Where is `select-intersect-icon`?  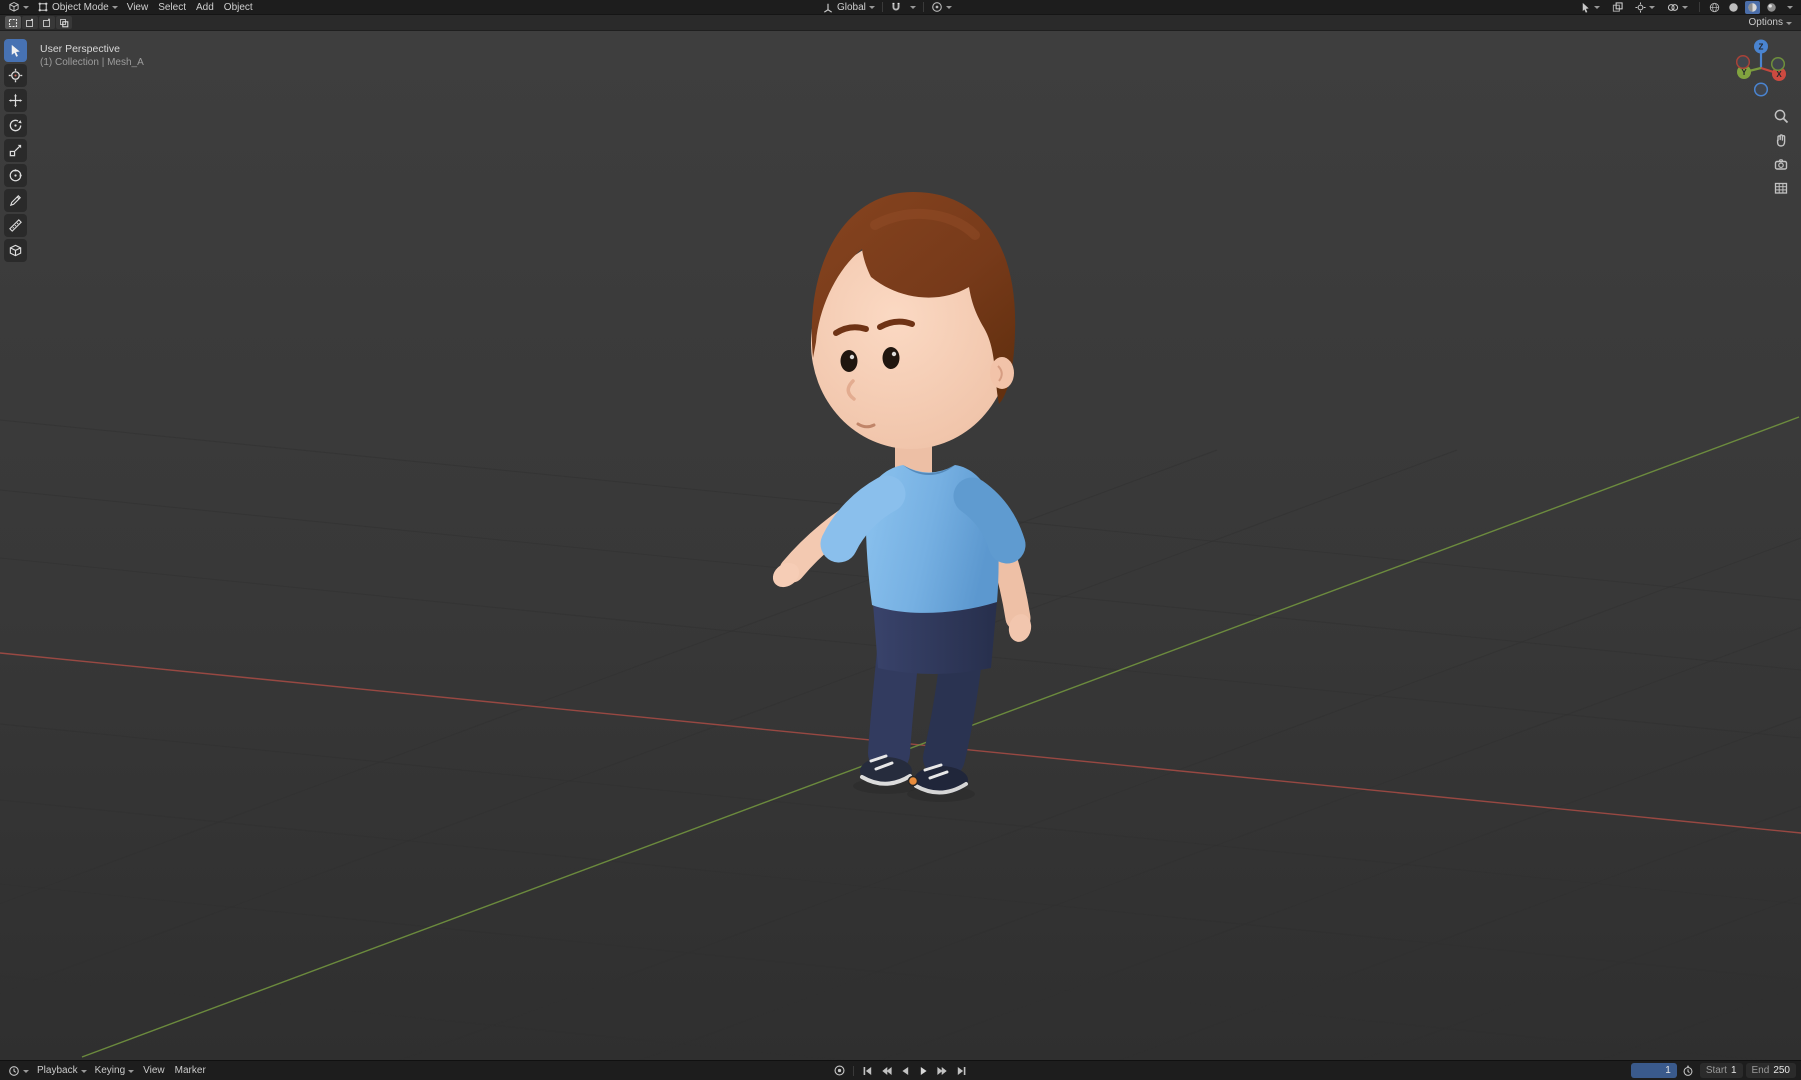
select-intersect-icon is located at coordinates (64, 22).